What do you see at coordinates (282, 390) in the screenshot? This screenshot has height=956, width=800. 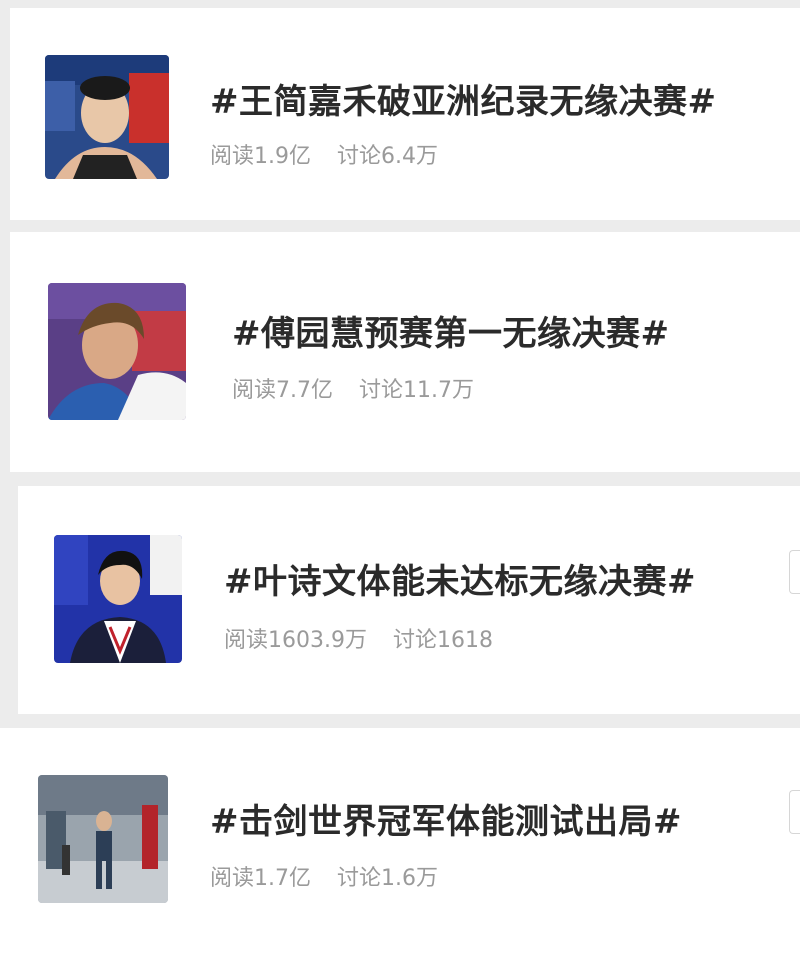 I see `read-count: 阅读7.7亿` at bounding box center [282, 390].